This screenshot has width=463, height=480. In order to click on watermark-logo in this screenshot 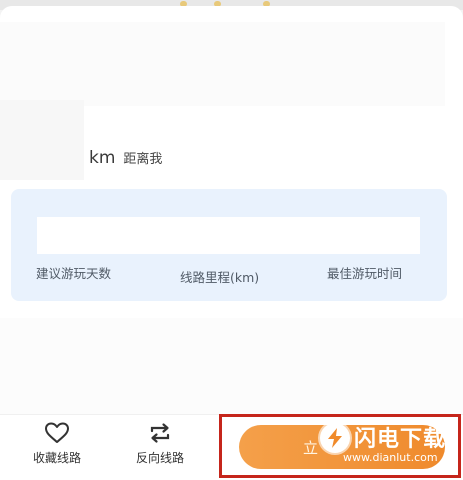, I will do `click(335, 438)`.